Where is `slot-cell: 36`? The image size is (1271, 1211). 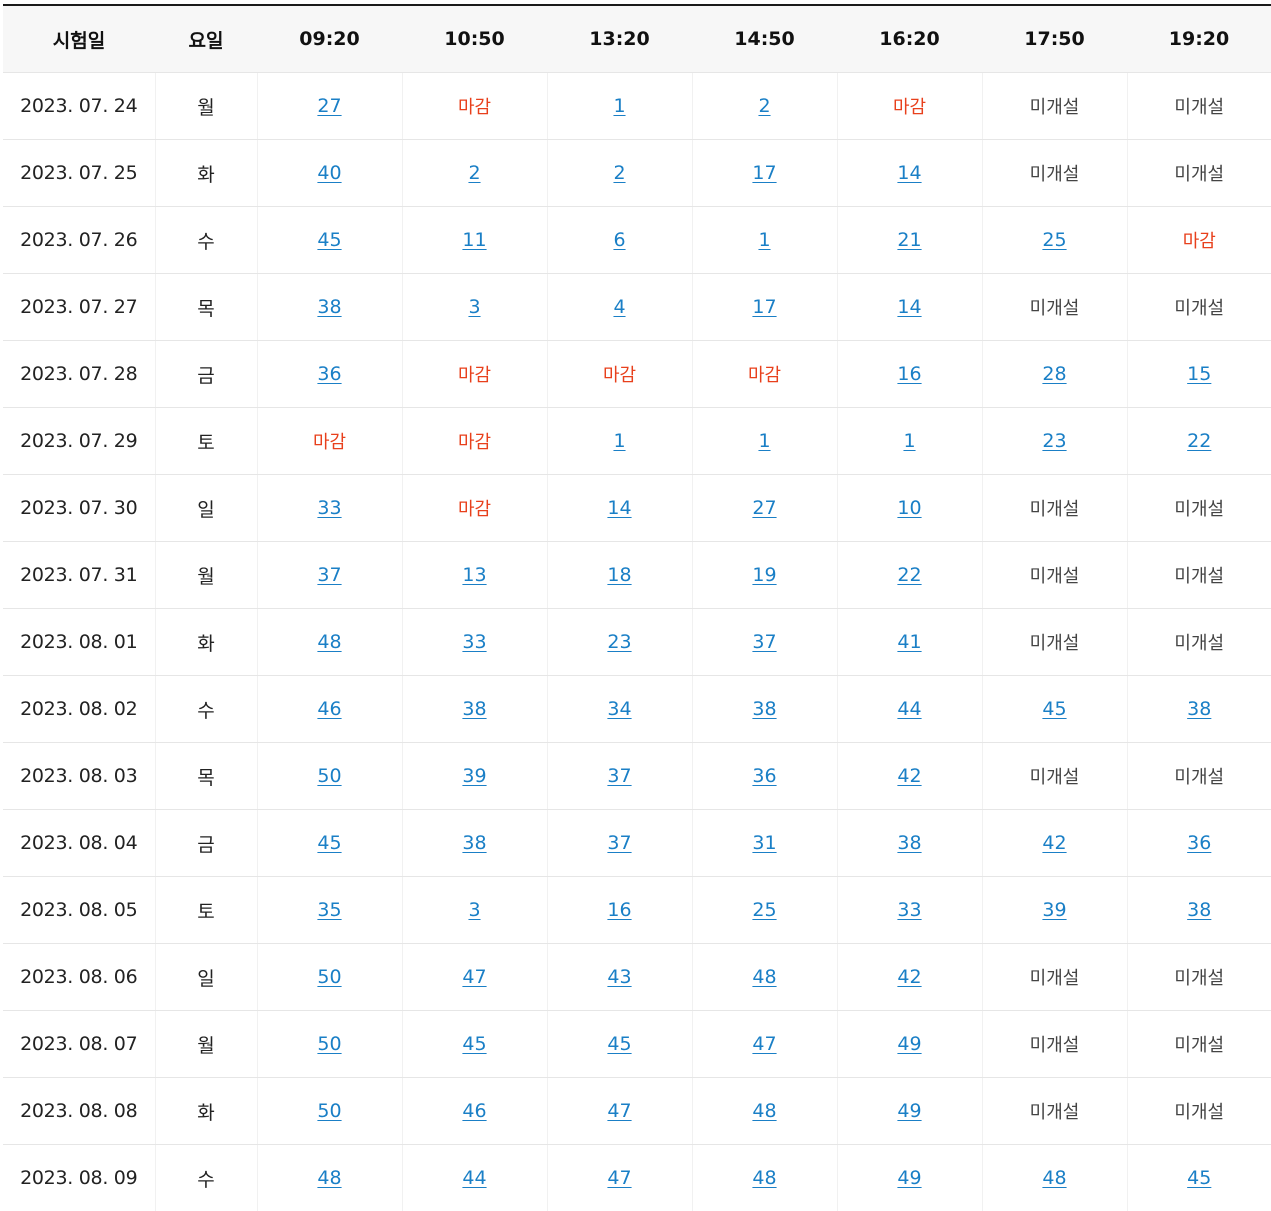
slot-cell: 36 is located at coordinates (1199, 843).